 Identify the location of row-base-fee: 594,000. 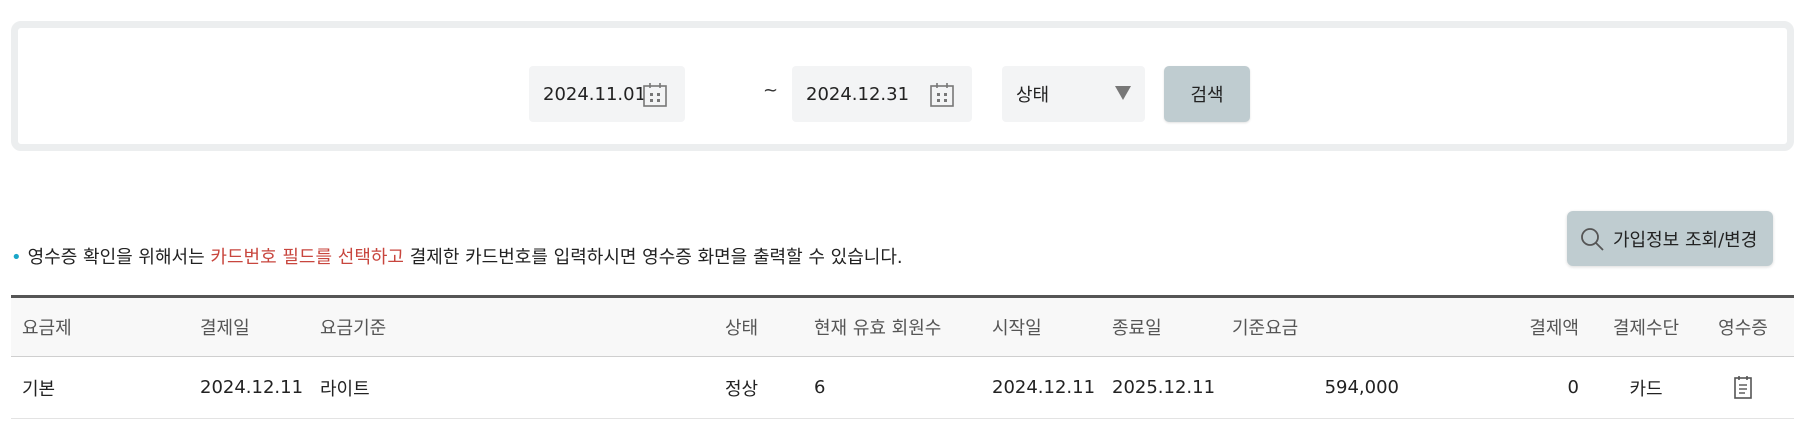
(1361, 387).